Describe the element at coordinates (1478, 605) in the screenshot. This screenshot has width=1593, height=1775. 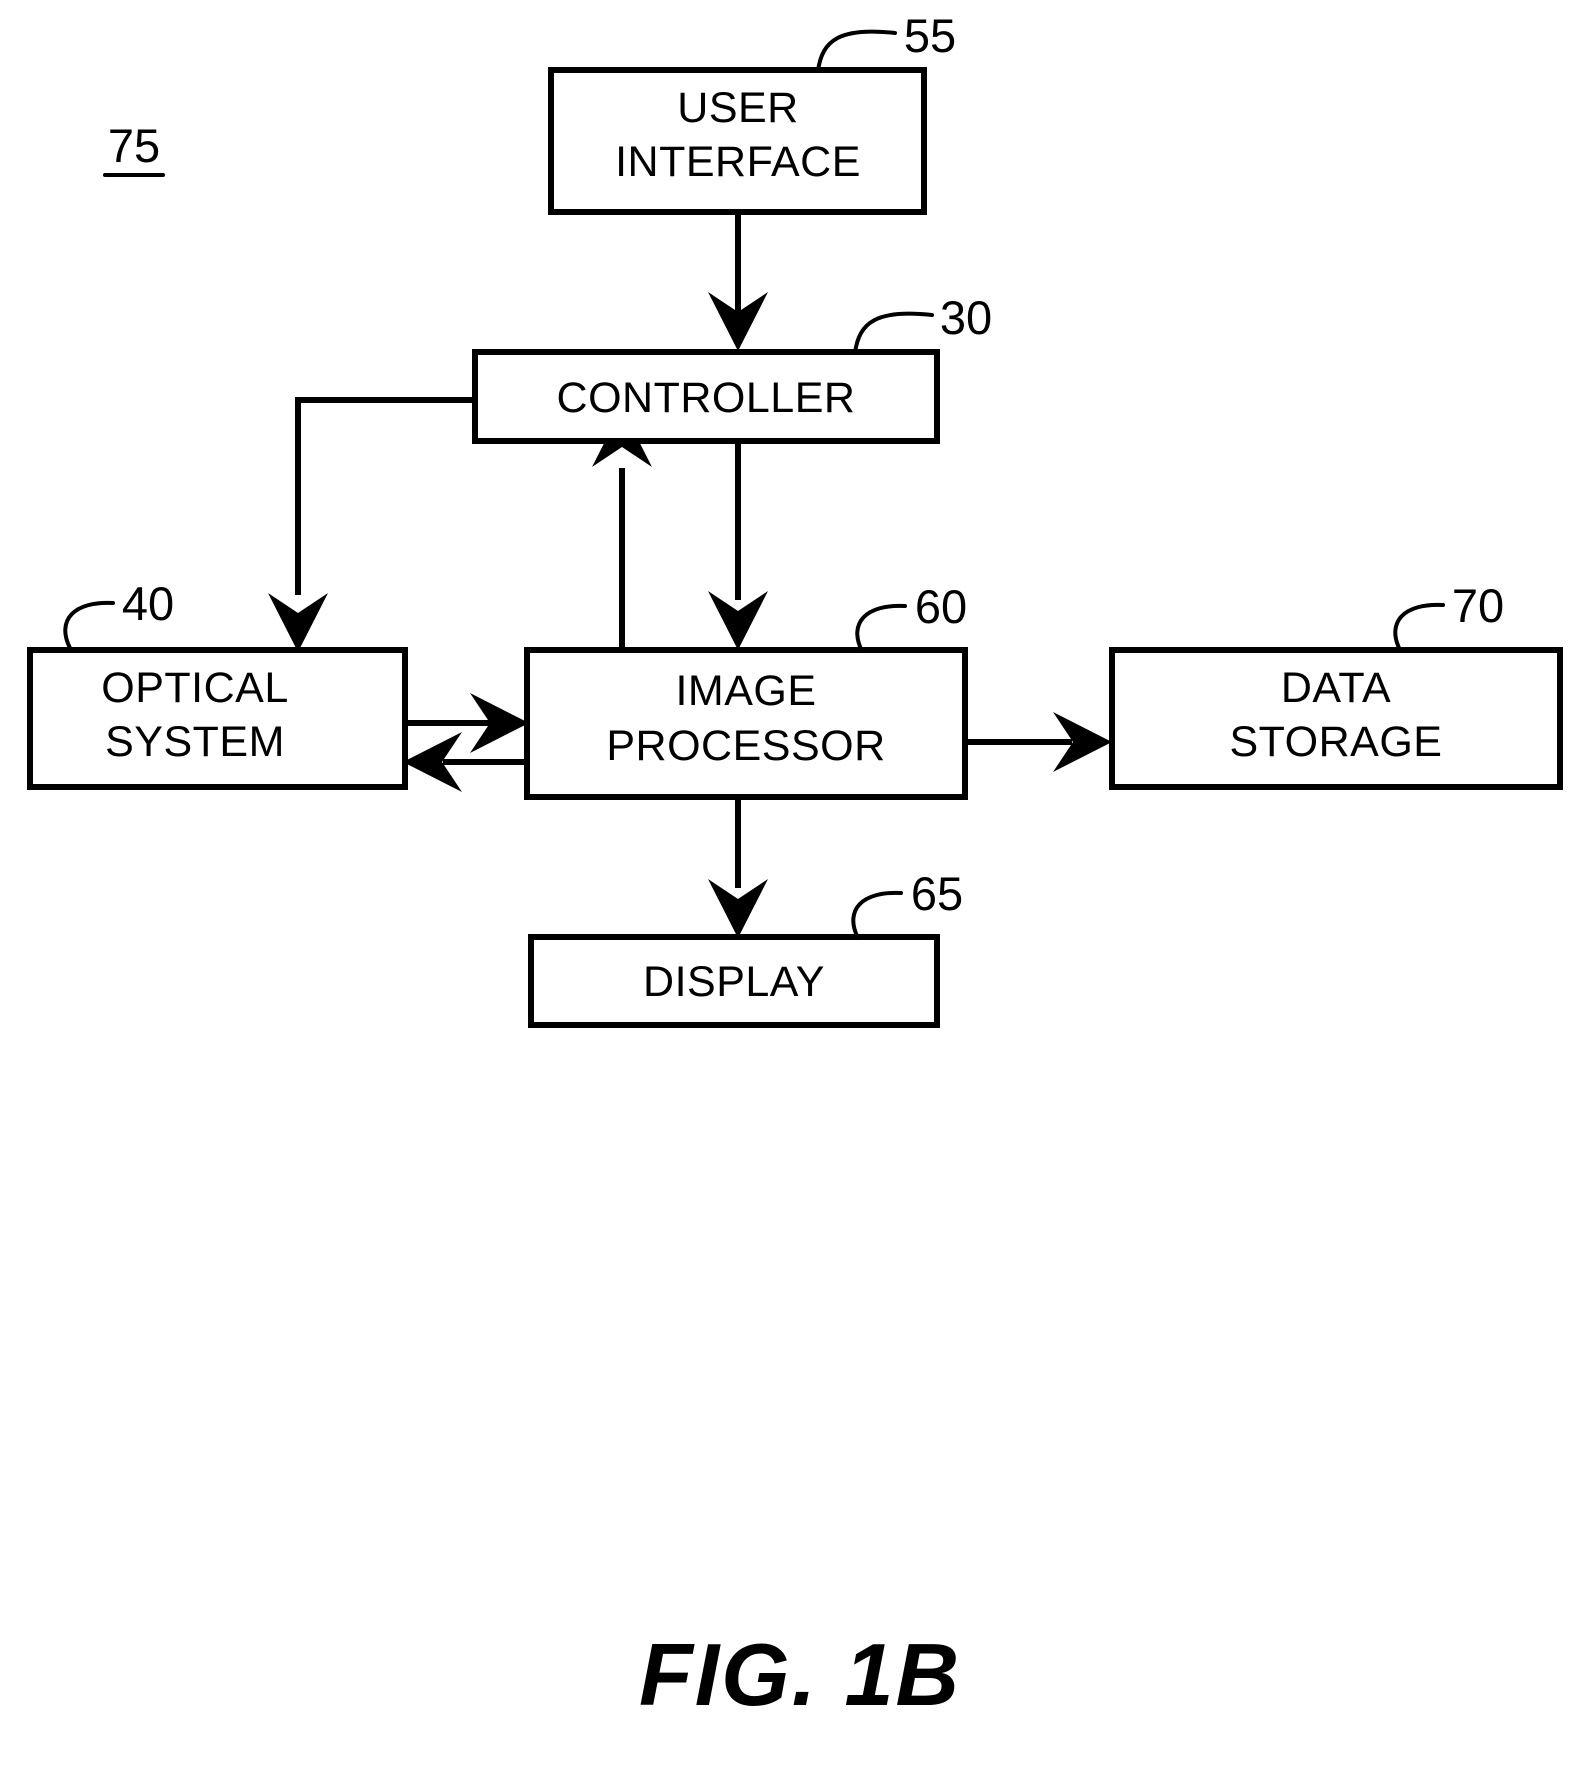
I see `reference-number-70: 70` at that location.